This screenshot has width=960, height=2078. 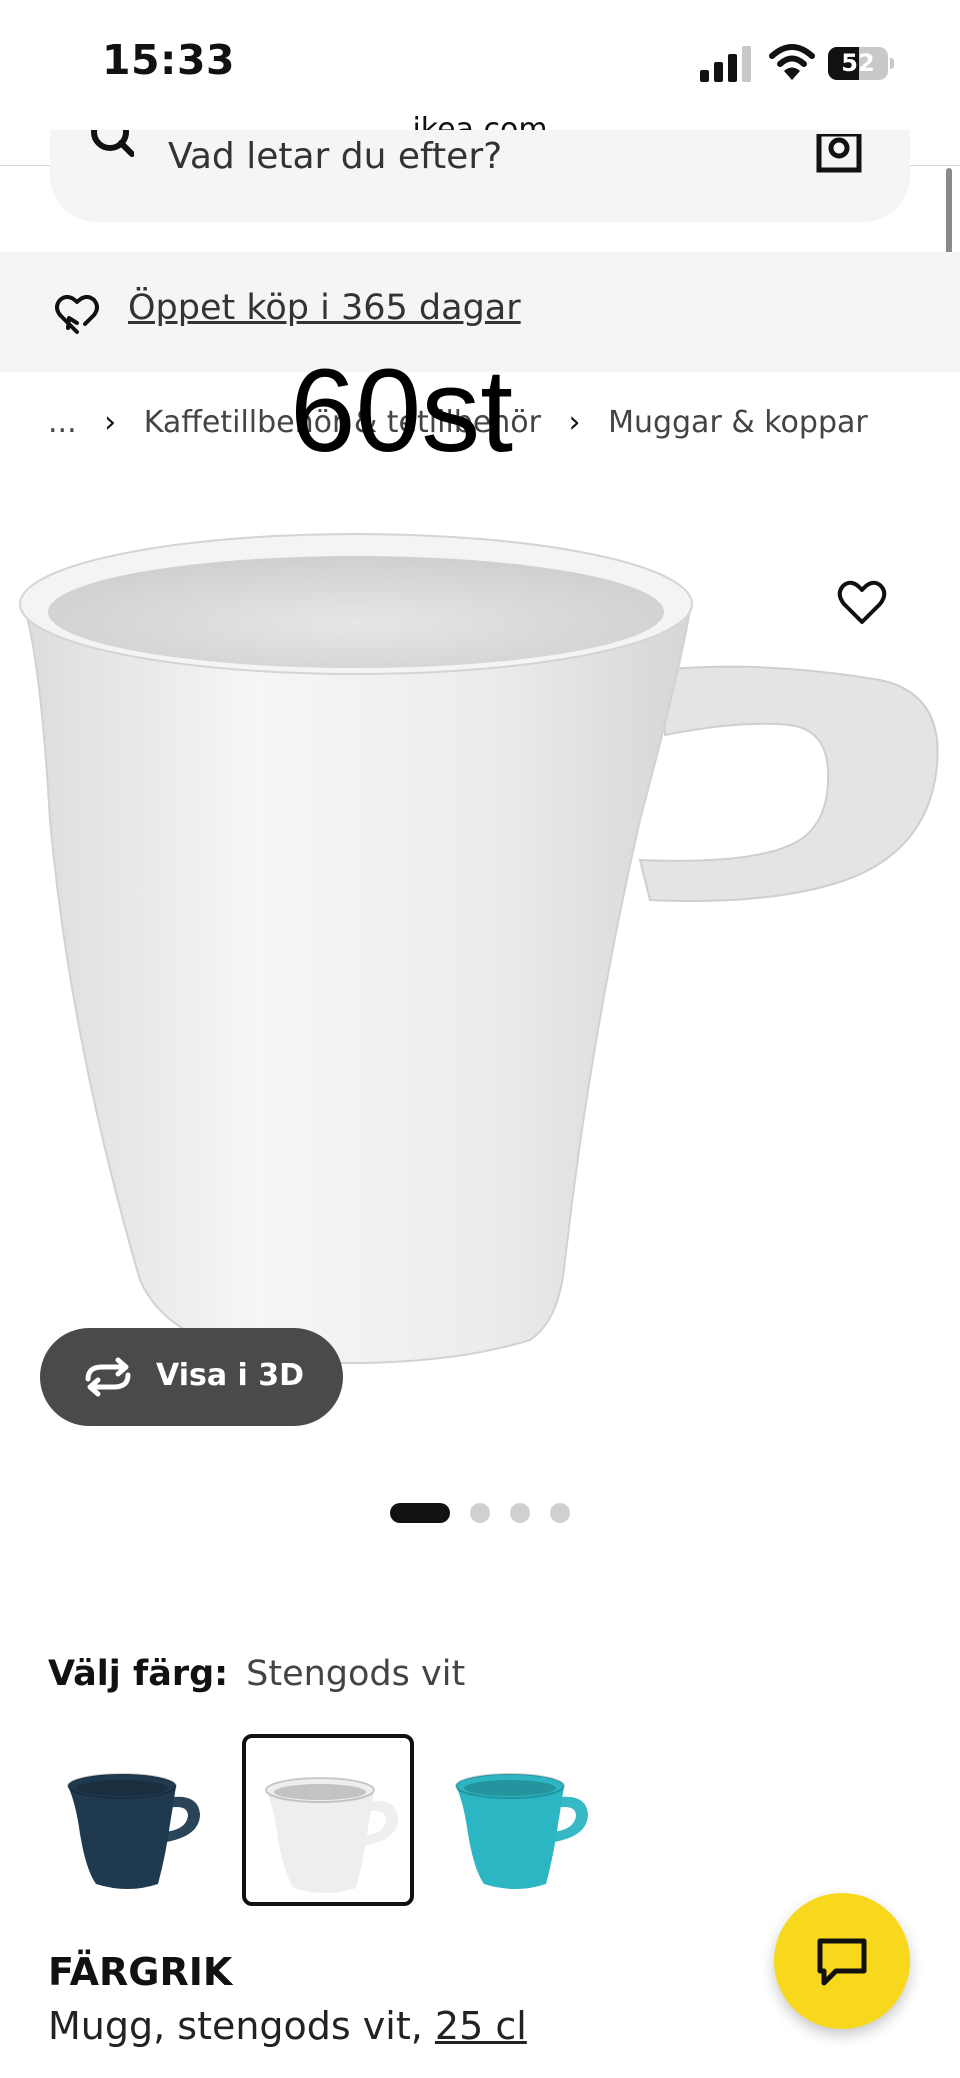 What do you see at coordinates (480, 73) in the screenshot?
I see `status-bar: 15:33 52 ikea.com` at bounding box center [480, 73].